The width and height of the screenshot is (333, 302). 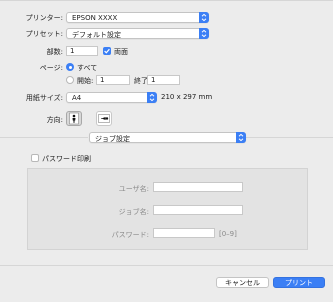 I want to click on copies-field: 1, so click(x=82, y=51).